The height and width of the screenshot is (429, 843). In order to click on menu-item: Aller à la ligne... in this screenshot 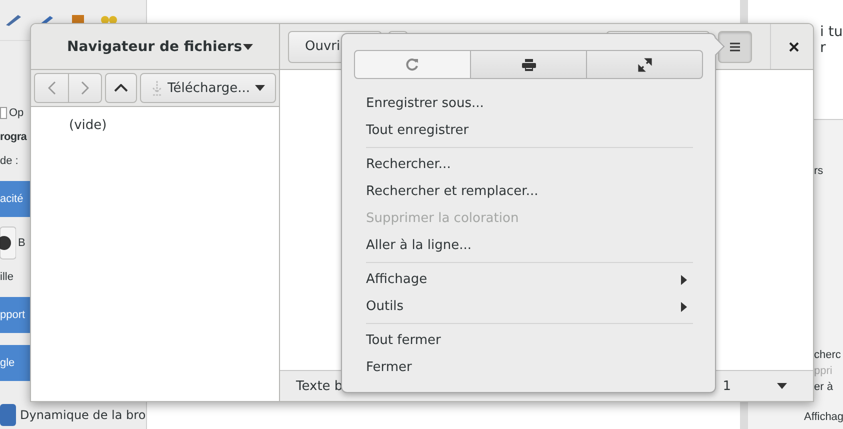, I will do `click(528, 245)`.